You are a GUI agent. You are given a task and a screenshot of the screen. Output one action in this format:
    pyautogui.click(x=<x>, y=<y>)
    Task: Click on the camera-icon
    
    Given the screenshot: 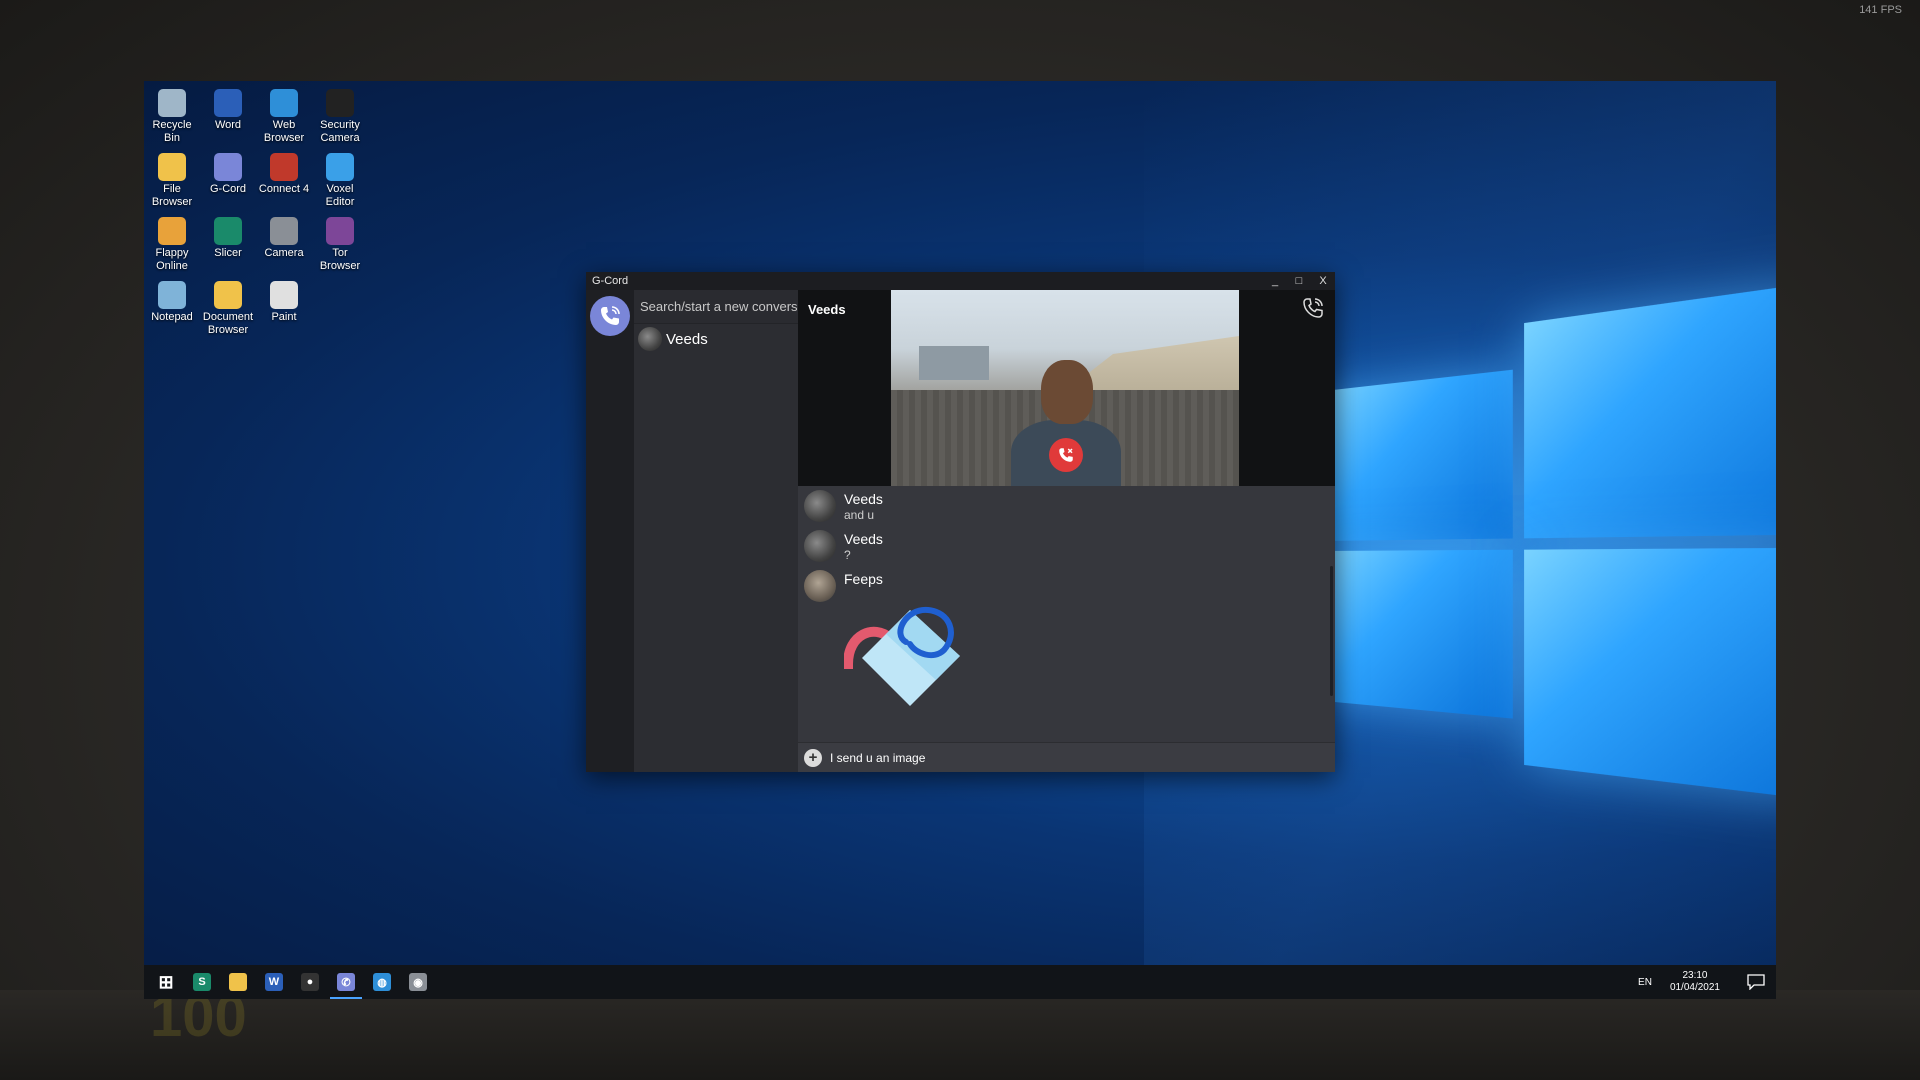 What is the action you would take?
    pyautogui.click(x=284, y=231)
    